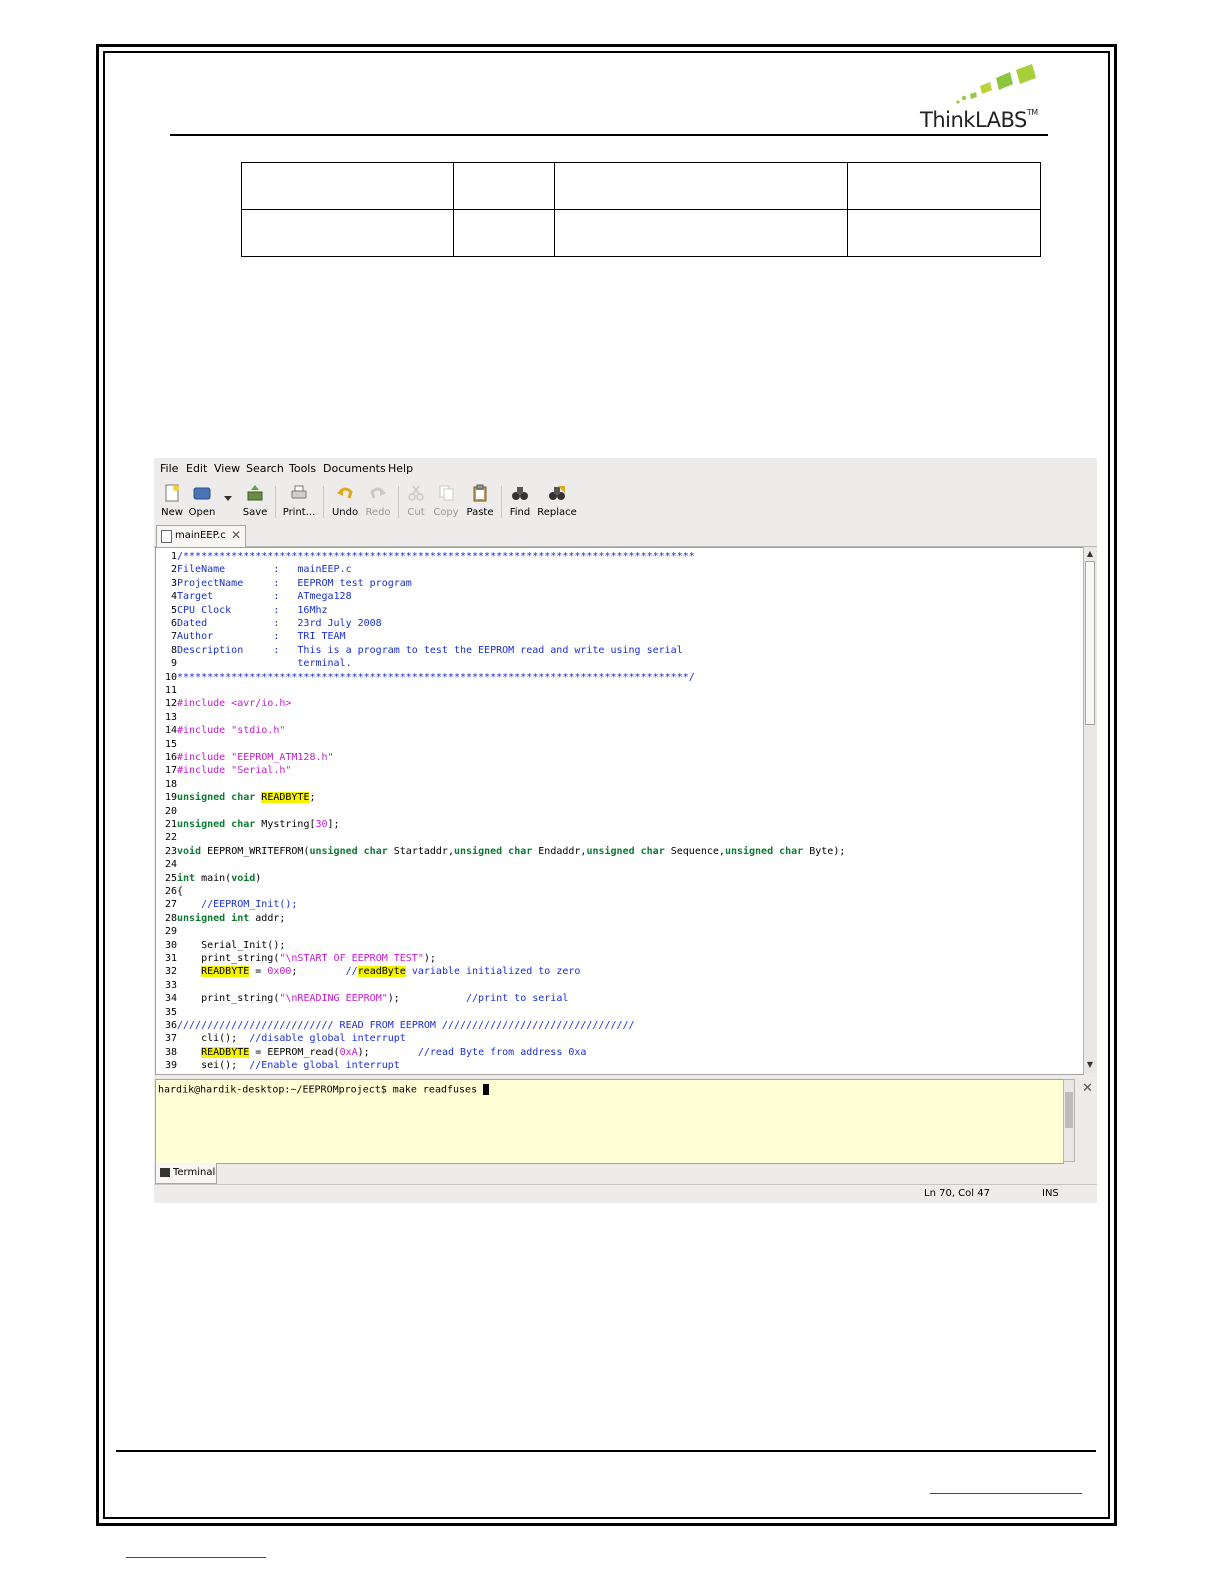  Describe the element at coordinates (170, 891) in the screenshot. I see `line-number: 26` at that location.